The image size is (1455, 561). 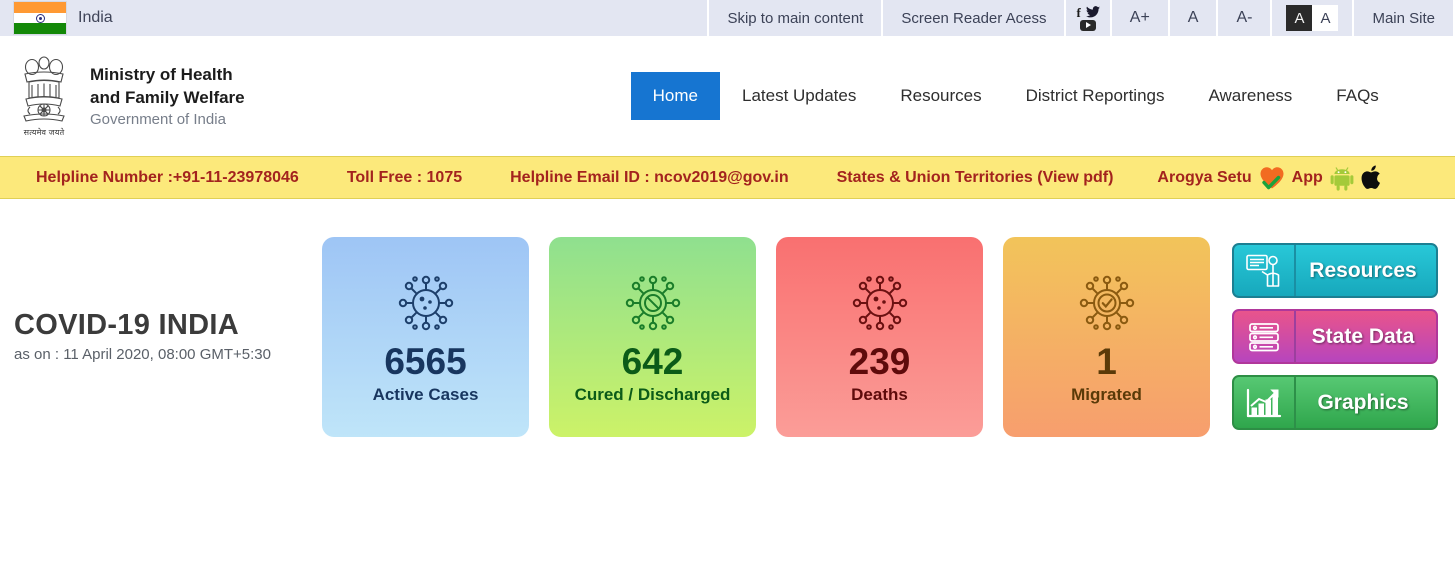 What do you see at coordinates (158, 119) in the screenshot?
I see `government-label: Government of India` at bounding box center [158, 119].